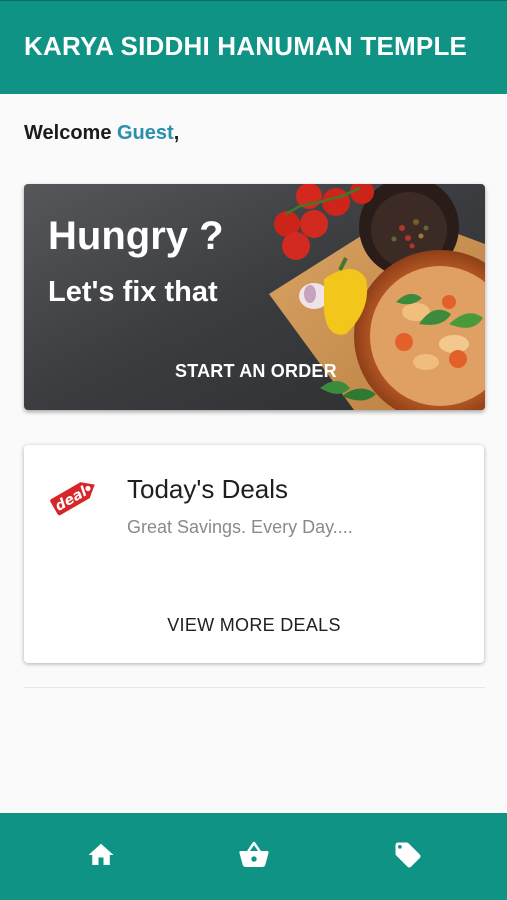 The height and width of the screenshot is (900, 507). I want to click on nav-deals-button, so click(408, 855).